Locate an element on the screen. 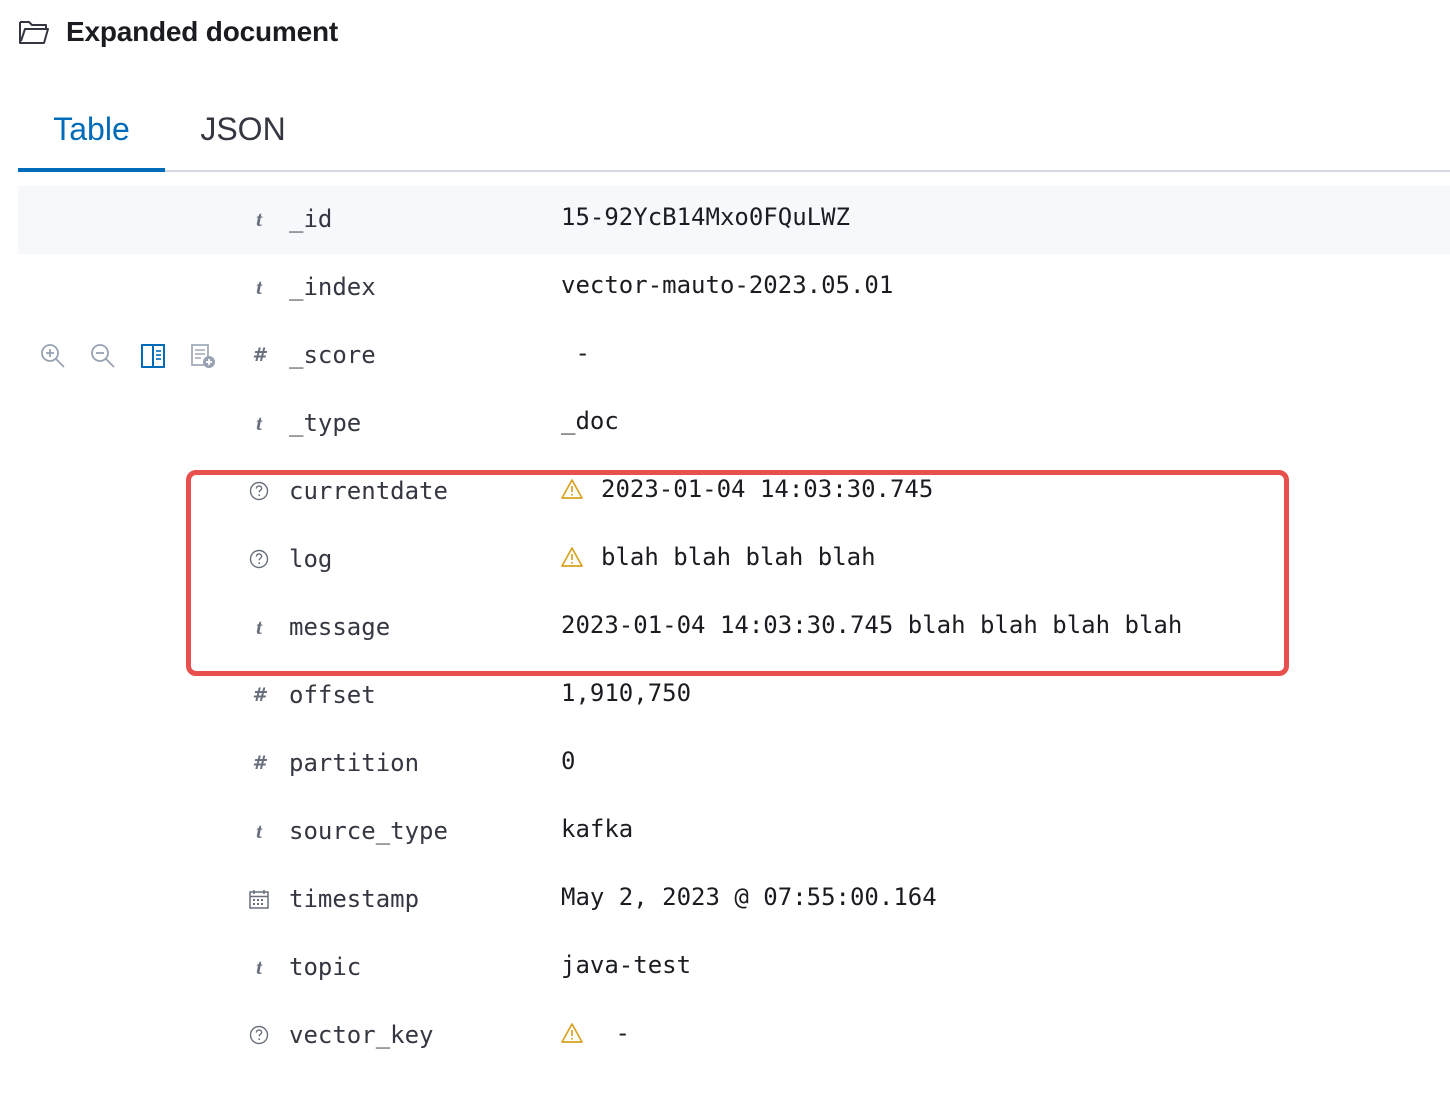 This screenshot has height=1106, width=1450. field-value: 0 is located at coordinates (568, 761).